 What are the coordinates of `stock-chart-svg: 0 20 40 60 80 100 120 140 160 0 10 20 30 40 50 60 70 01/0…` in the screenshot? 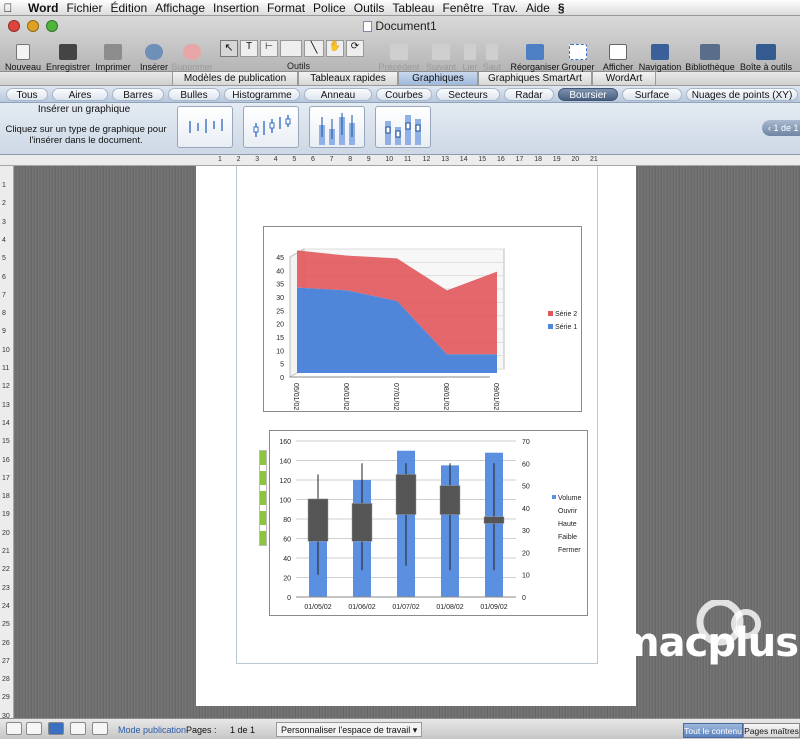 It's located at (430, 525).